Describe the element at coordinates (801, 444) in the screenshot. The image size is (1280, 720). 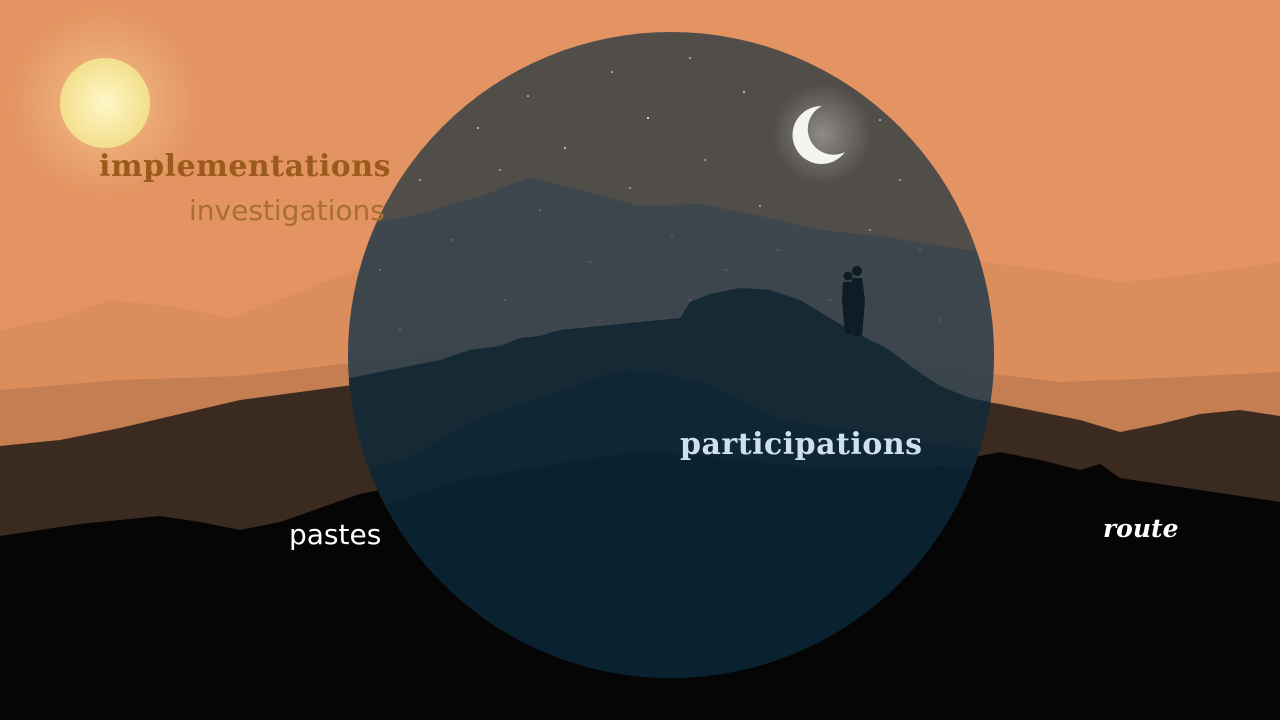
I see `label-participations: participations` at that location.